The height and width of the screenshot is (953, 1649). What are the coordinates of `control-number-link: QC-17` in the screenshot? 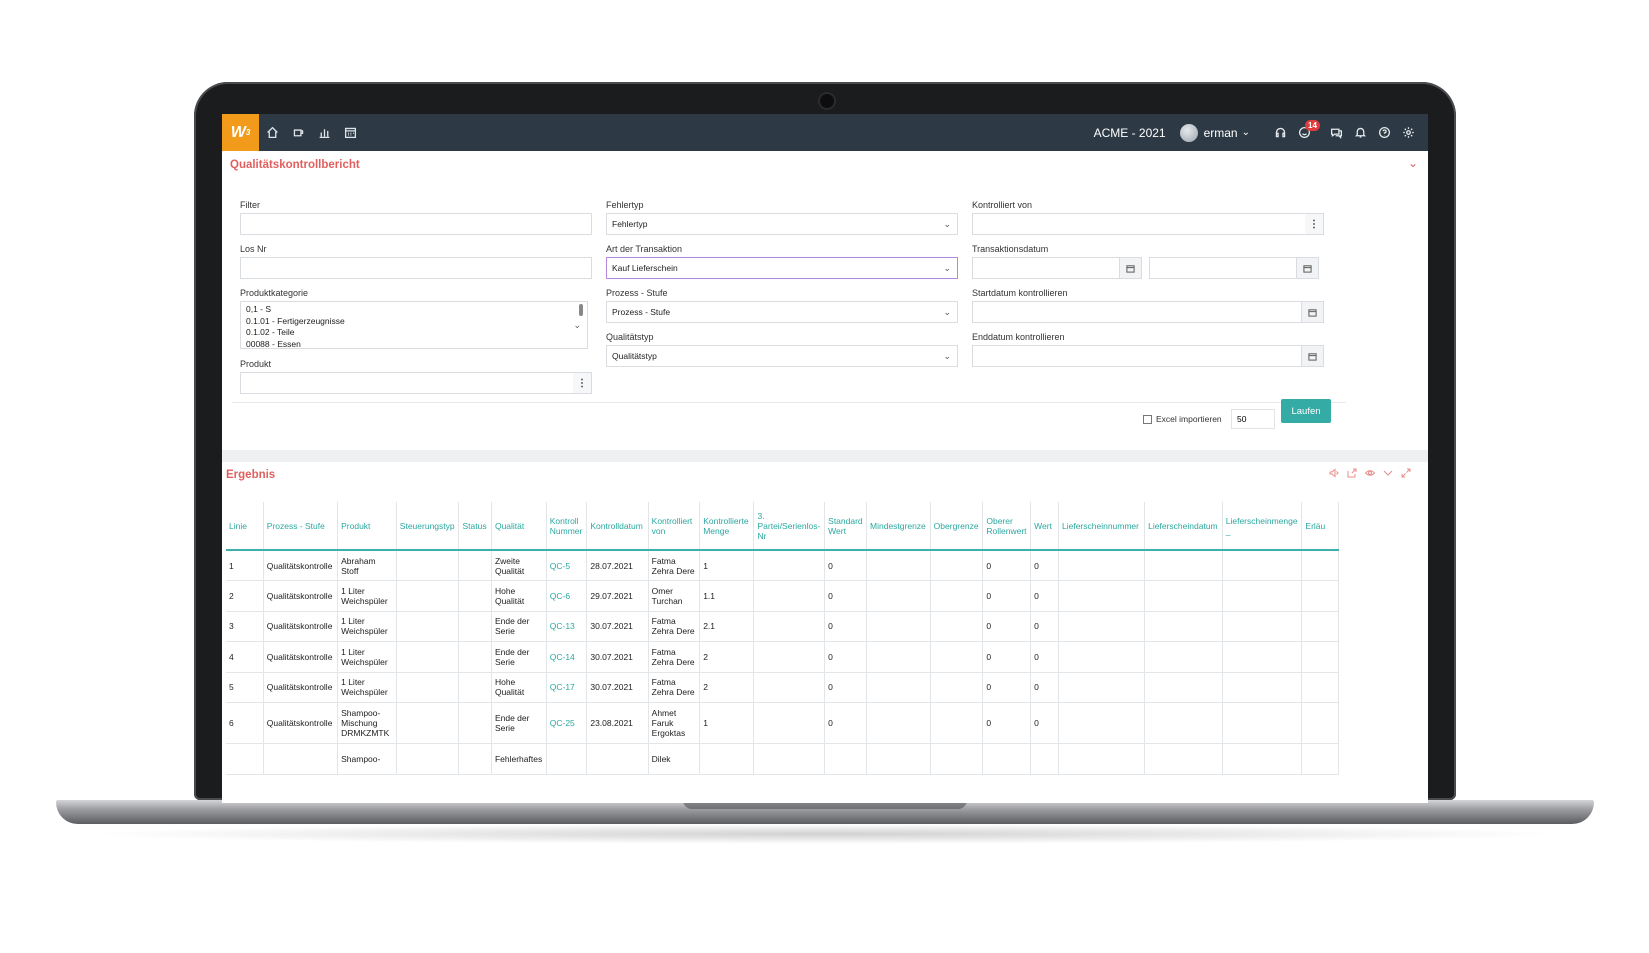 It's located at (567, 687).